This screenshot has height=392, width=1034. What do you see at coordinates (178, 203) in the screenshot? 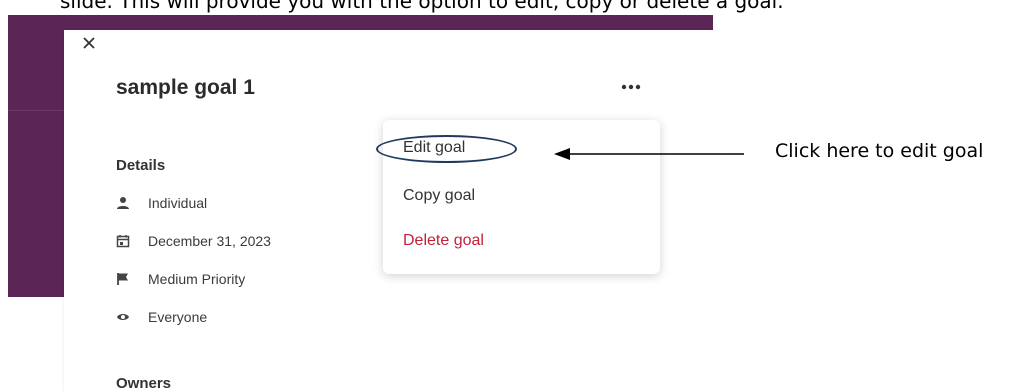
I see `detail-type-label: Individual` at bounding box center [178, 203].